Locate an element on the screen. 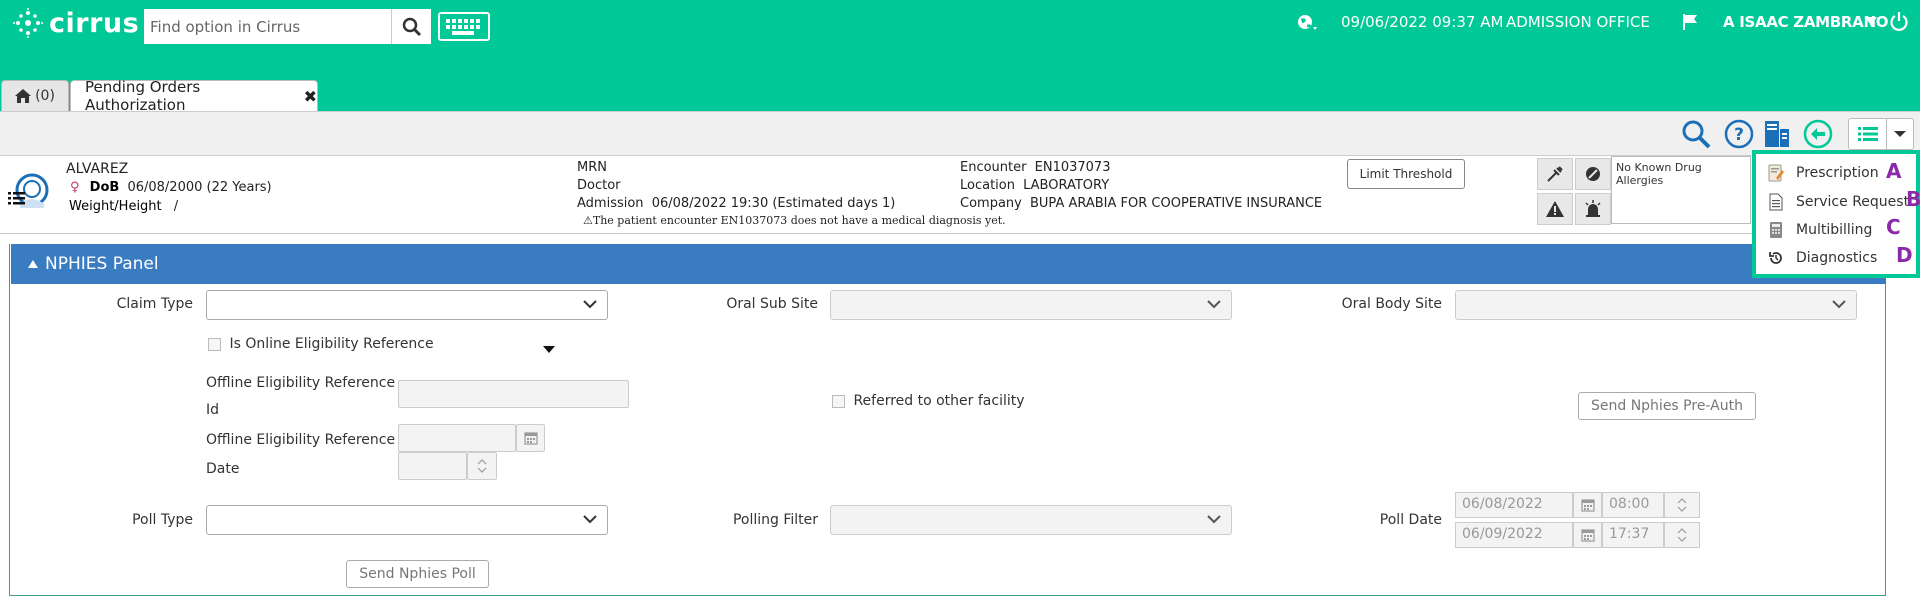 This screenshot has height=616, width=1920. offline-eligibility-id-input is located at coordinates (513, 394).